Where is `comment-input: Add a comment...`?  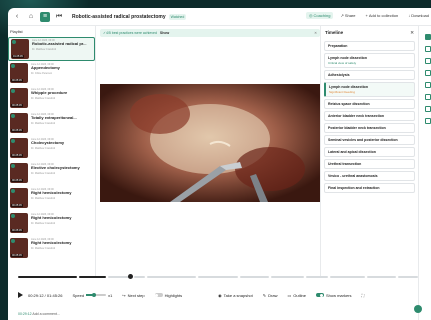 comment-input: Add a comment... is located at coordinates (45, 314).